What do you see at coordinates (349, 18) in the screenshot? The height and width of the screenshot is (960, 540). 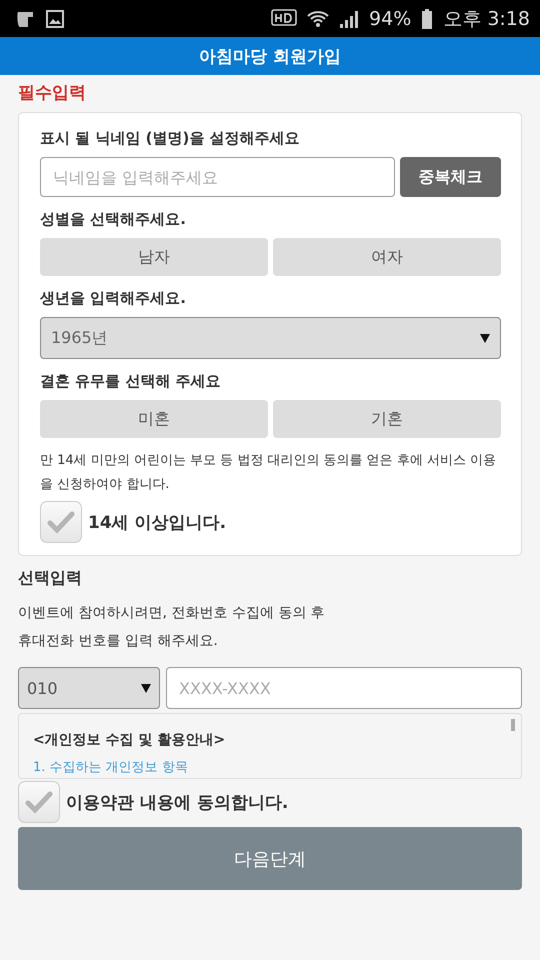 I see `signal-icon` at bounding box center [349, 18].